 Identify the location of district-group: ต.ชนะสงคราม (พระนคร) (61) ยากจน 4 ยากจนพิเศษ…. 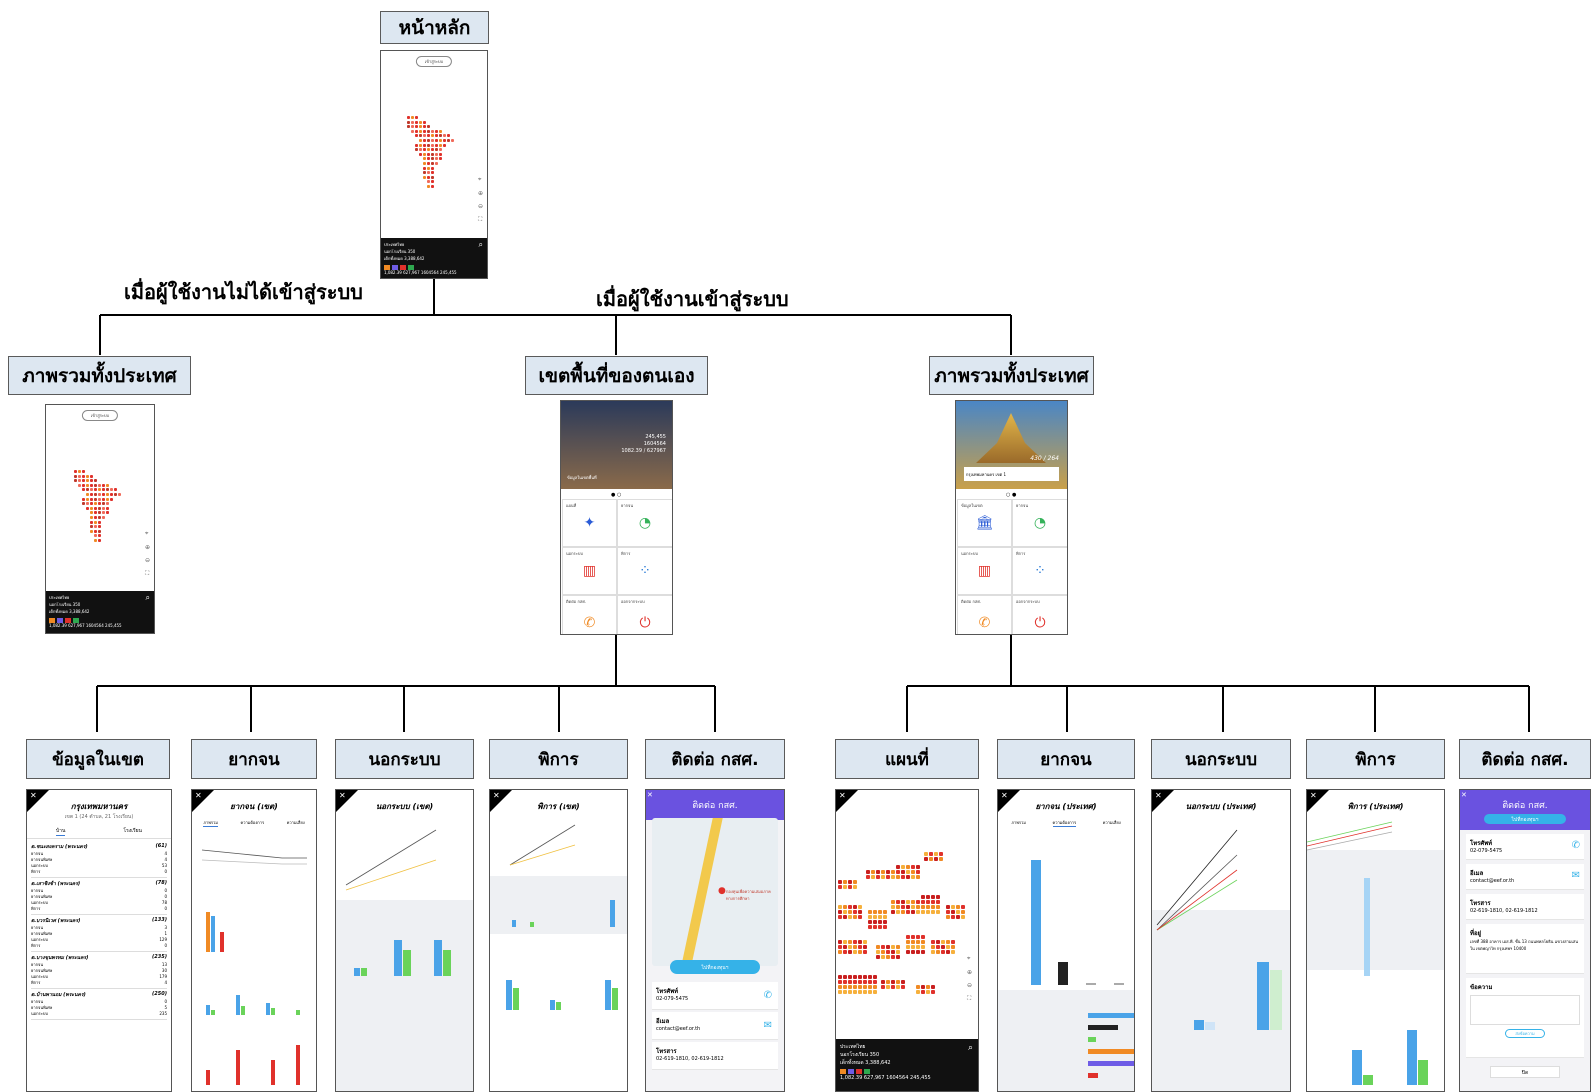
(99, 859).